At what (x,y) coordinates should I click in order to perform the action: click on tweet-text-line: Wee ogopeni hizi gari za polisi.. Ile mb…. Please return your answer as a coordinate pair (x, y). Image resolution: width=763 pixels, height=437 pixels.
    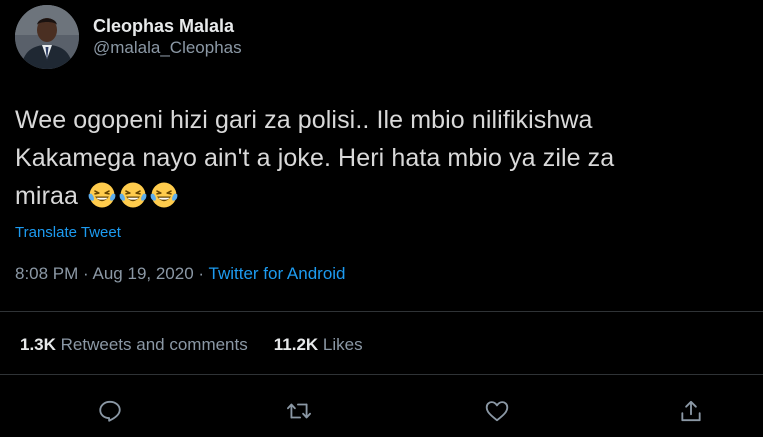
    Looking at the image, I should click on (304, 120).